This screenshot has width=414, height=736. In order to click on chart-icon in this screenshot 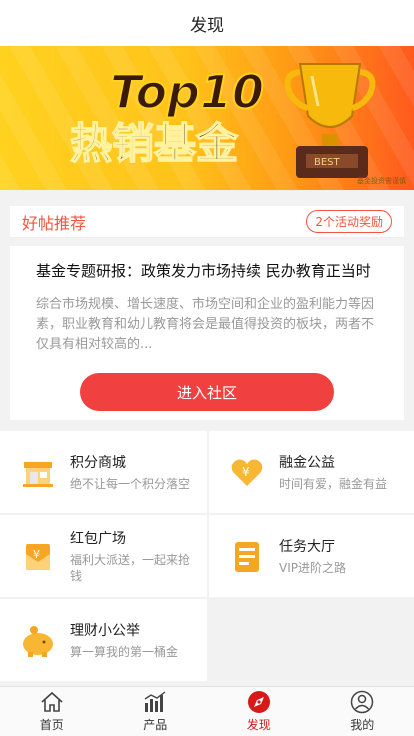, I will do `click(155, 702)`.